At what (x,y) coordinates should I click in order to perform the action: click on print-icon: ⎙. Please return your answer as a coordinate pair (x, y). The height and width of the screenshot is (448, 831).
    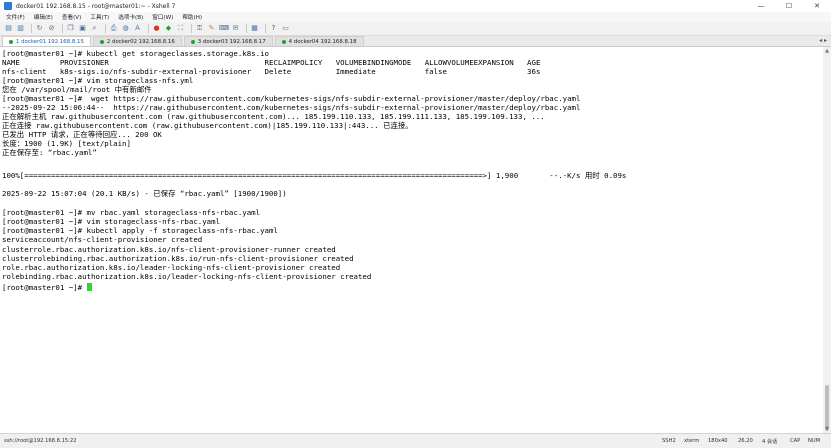
    Looking at the image, I should click on (113, 28).